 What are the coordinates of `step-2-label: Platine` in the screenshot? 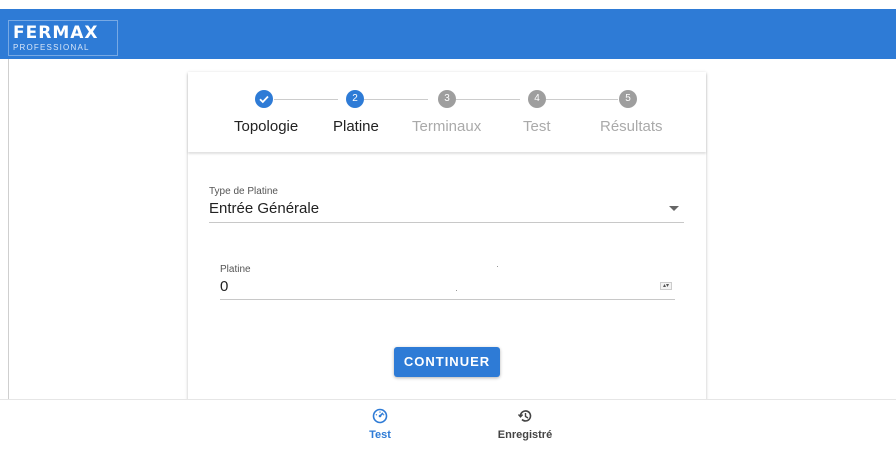 It's located at (356, 126).